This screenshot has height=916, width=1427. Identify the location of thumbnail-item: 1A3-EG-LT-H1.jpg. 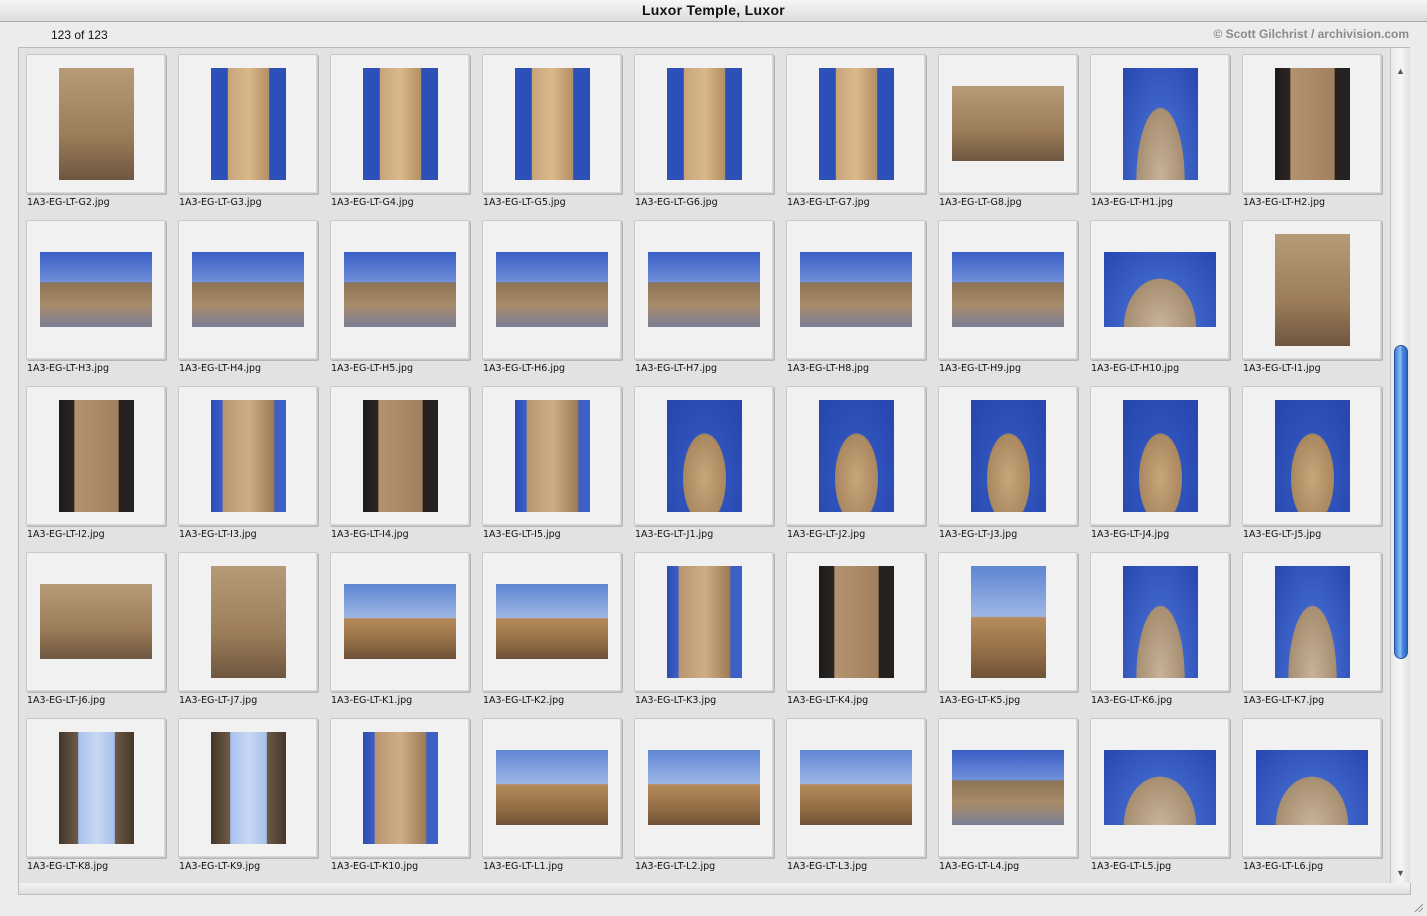
(1160, 131).